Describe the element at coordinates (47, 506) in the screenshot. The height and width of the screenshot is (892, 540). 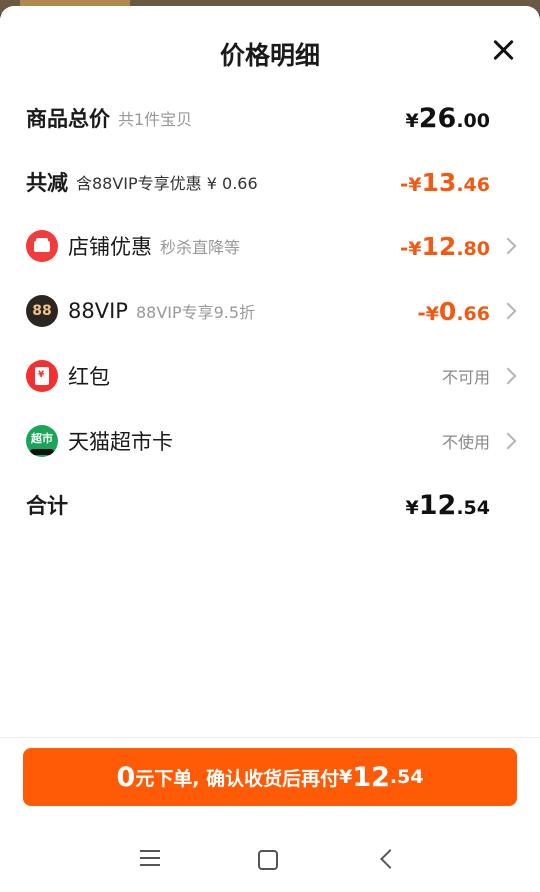
I see `sum-label: 合计` at that location.